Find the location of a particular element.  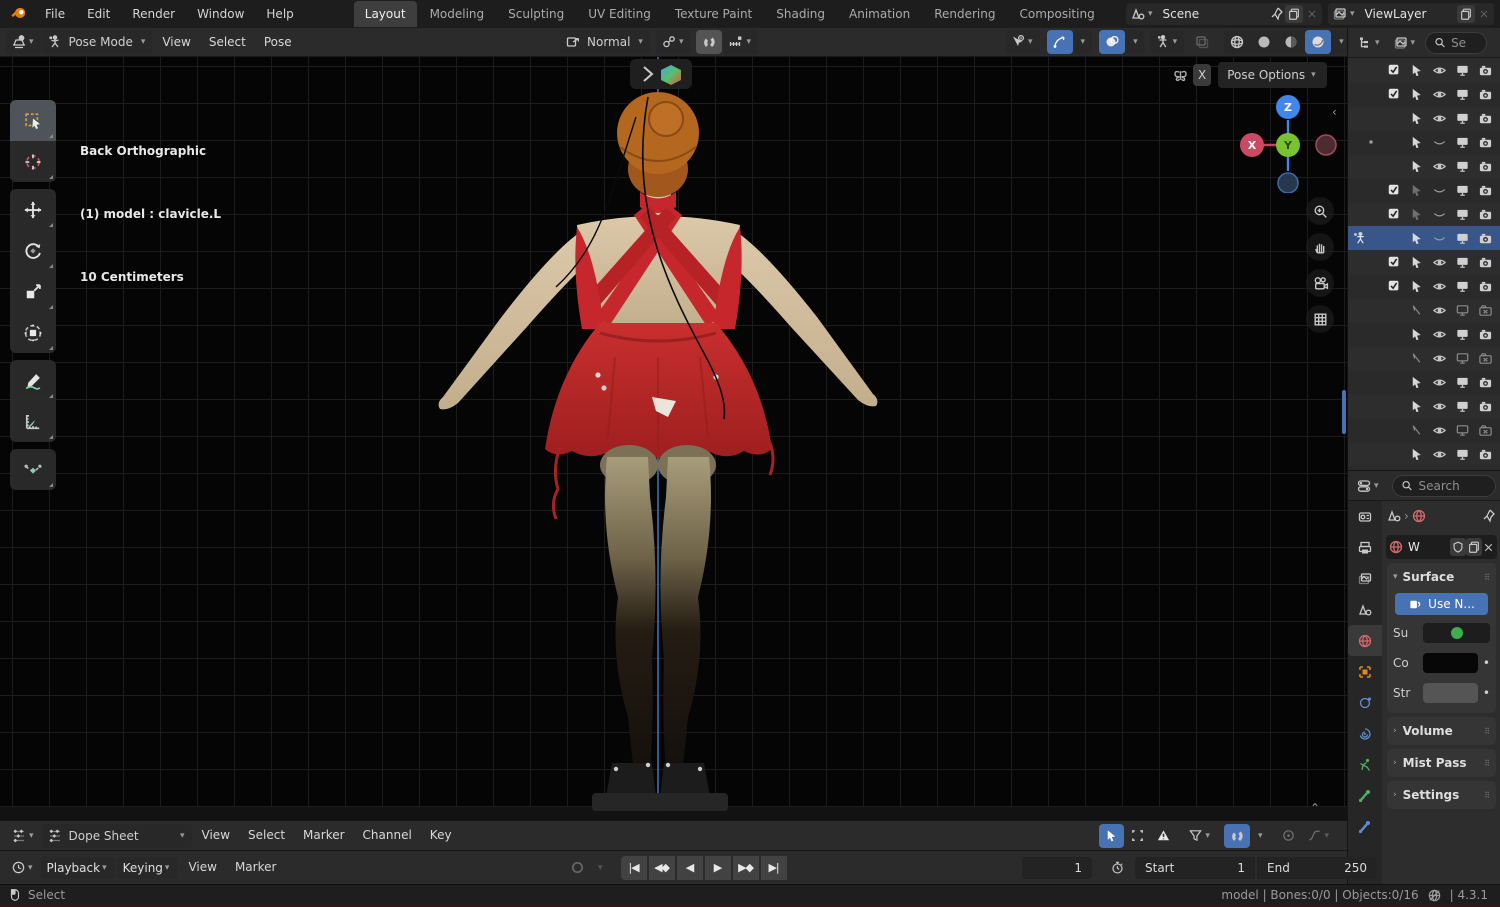

dope-snap-dropdown: ▾ is located at coordinates (1260, 836).